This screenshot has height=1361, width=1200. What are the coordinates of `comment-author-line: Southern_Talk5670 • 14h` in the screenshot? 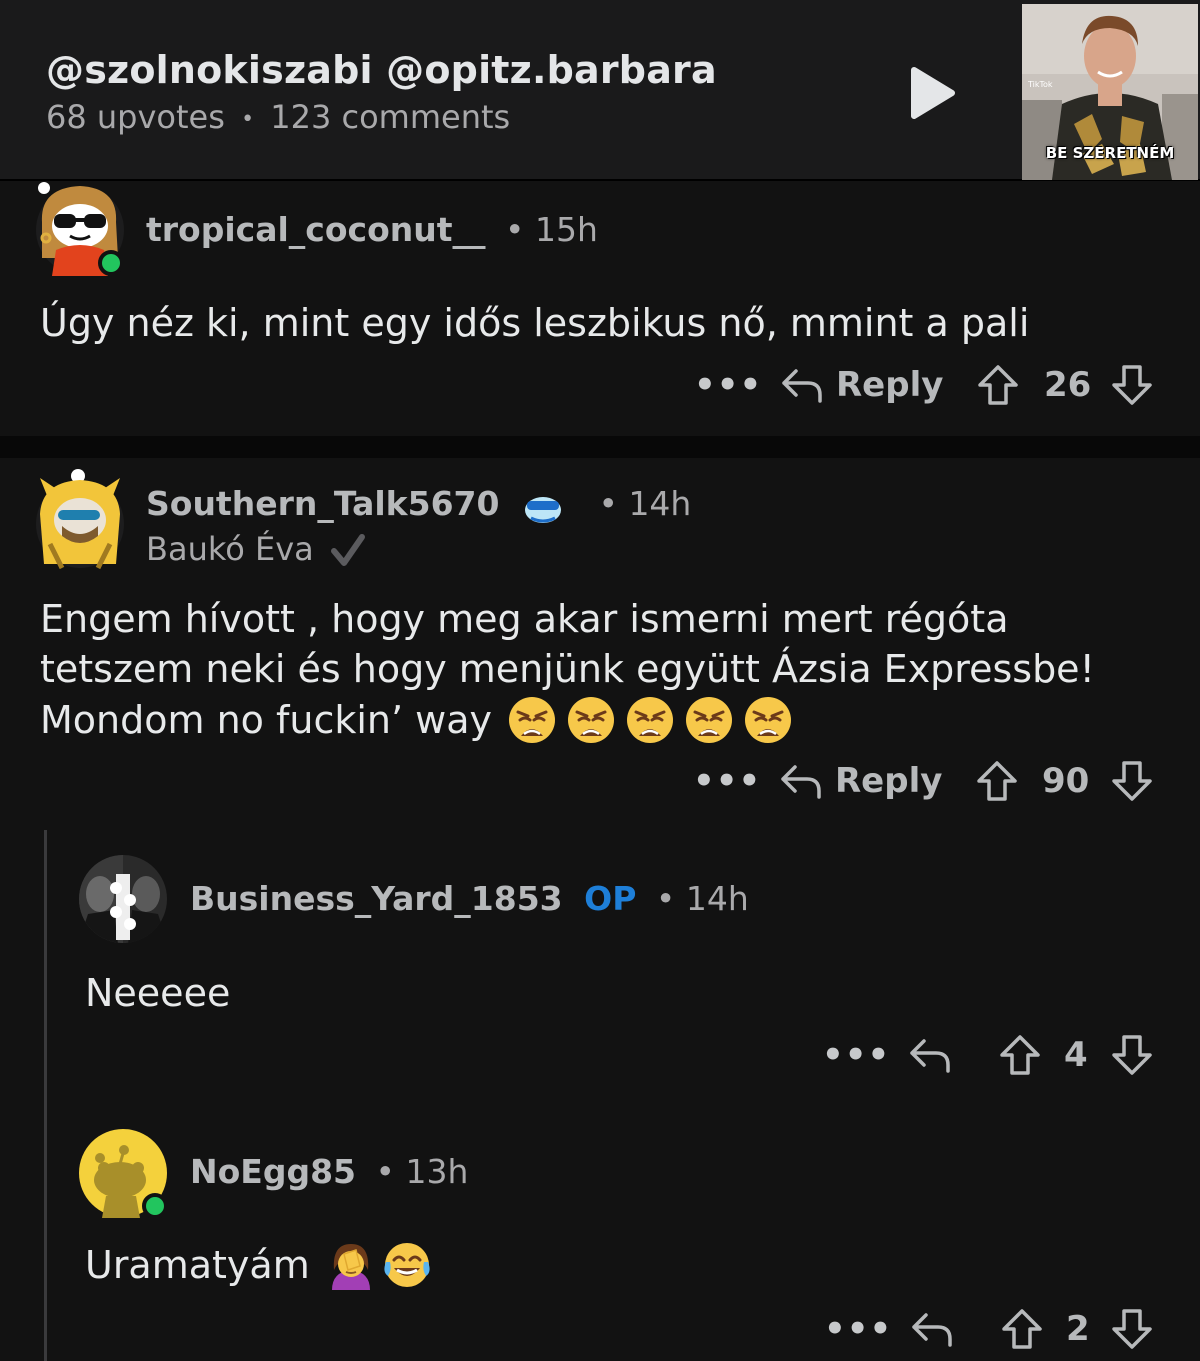 It's located at (418, 505).